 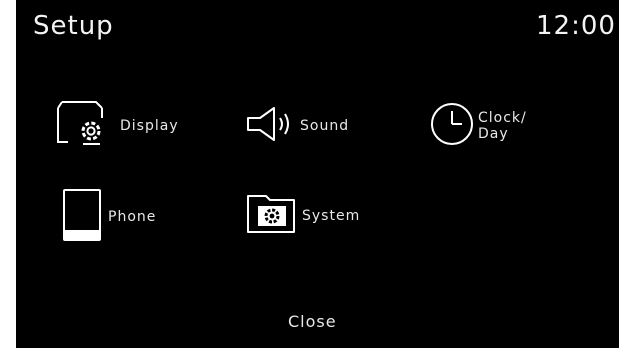 What do you see at coordinates (576, 26) in the screenshot?
I see `clock-display: 12:00` at bounding box center [576, 26].